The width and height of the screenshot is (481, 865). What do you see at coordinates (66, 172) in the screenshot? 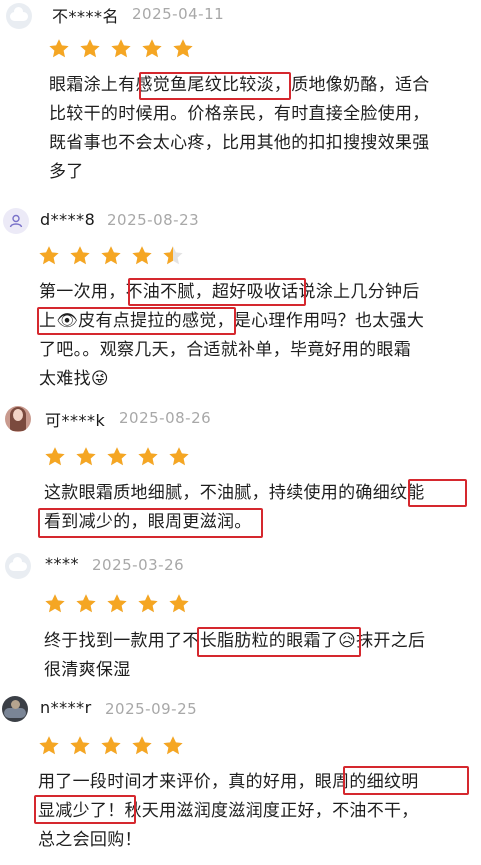
I see `review-line: 多了` at bounding box center [66, 172].